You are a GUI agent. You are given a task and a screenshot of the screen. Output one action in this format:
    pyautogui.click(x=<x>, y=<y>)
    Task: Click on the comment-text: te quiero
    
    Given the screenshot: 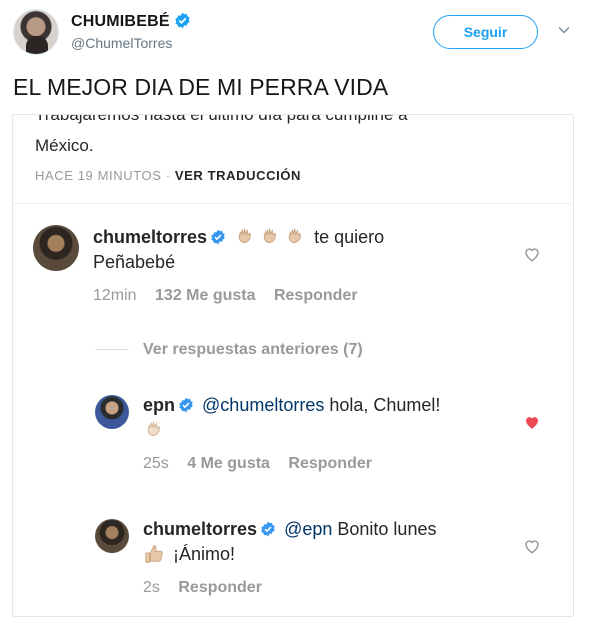 What is the action you would take?
    pyautogui.click(x=349, y=237)
    